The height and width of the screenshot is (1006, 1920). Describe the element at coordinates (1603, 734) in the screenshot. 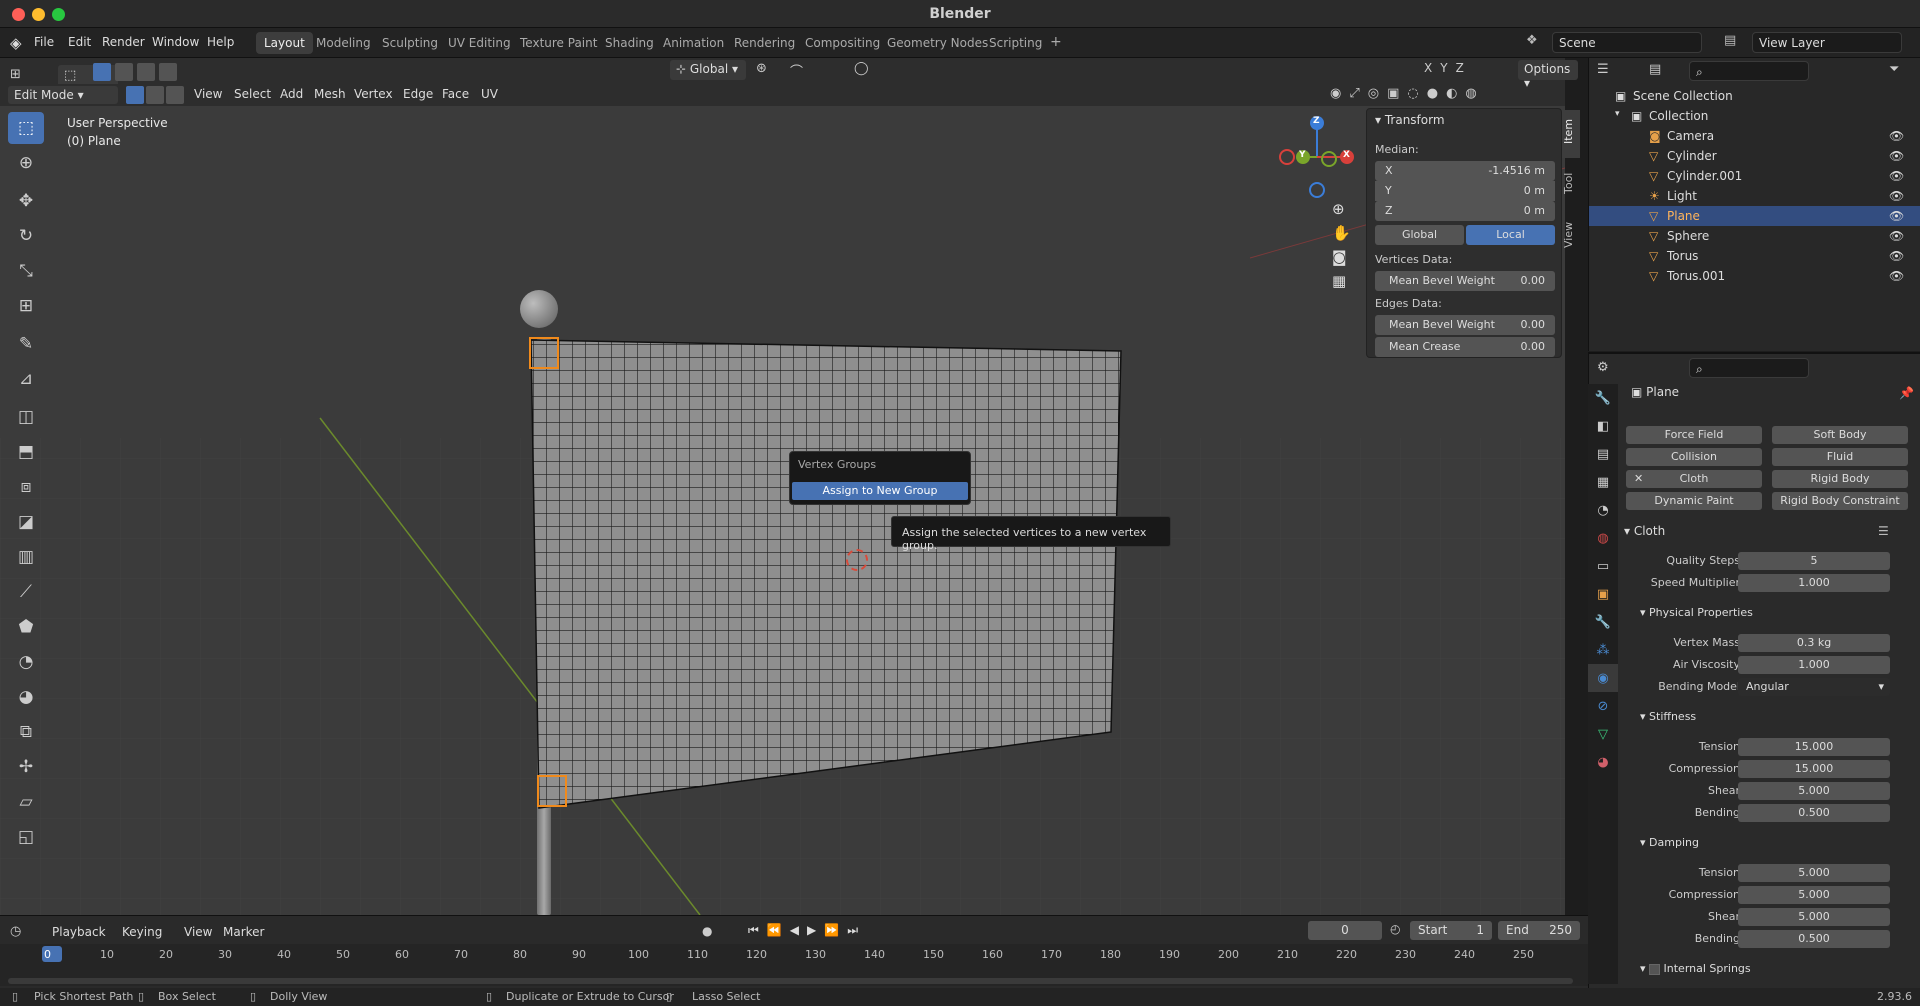

I see `data-tab-icon: ▽` at that location.